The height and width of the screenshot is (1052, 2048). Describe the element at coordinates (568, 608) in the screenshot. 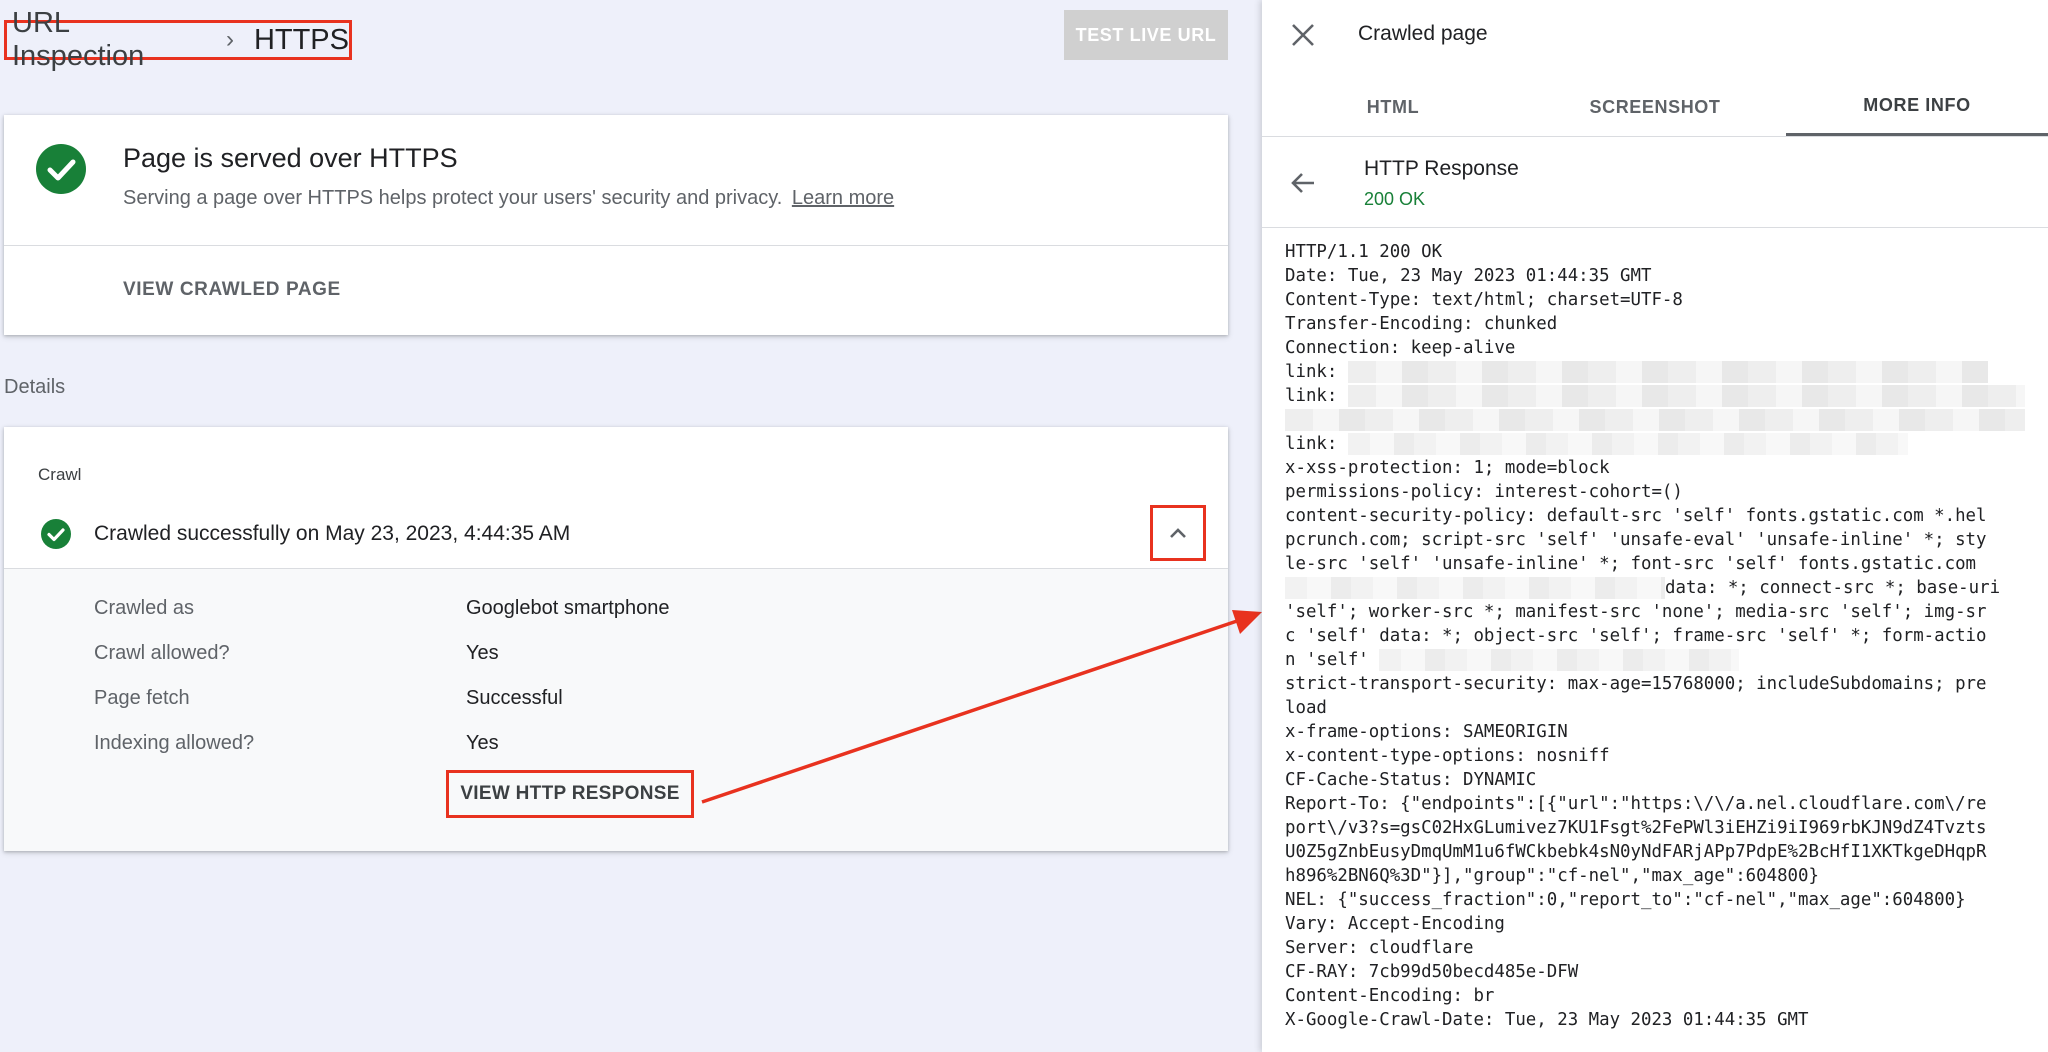

I see `detail-value: Googlebot smartphone` at that location.